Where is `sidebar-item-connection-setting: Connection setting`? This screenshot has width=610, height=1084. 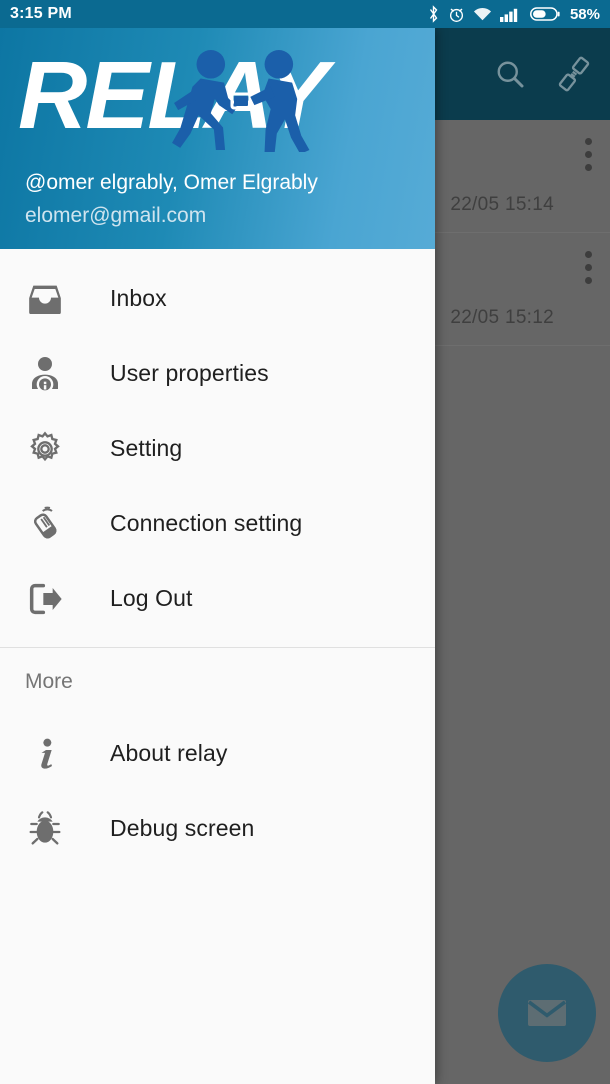
sidebar-item-connection-setting: Connection setting is located at coordinates (217, 523).